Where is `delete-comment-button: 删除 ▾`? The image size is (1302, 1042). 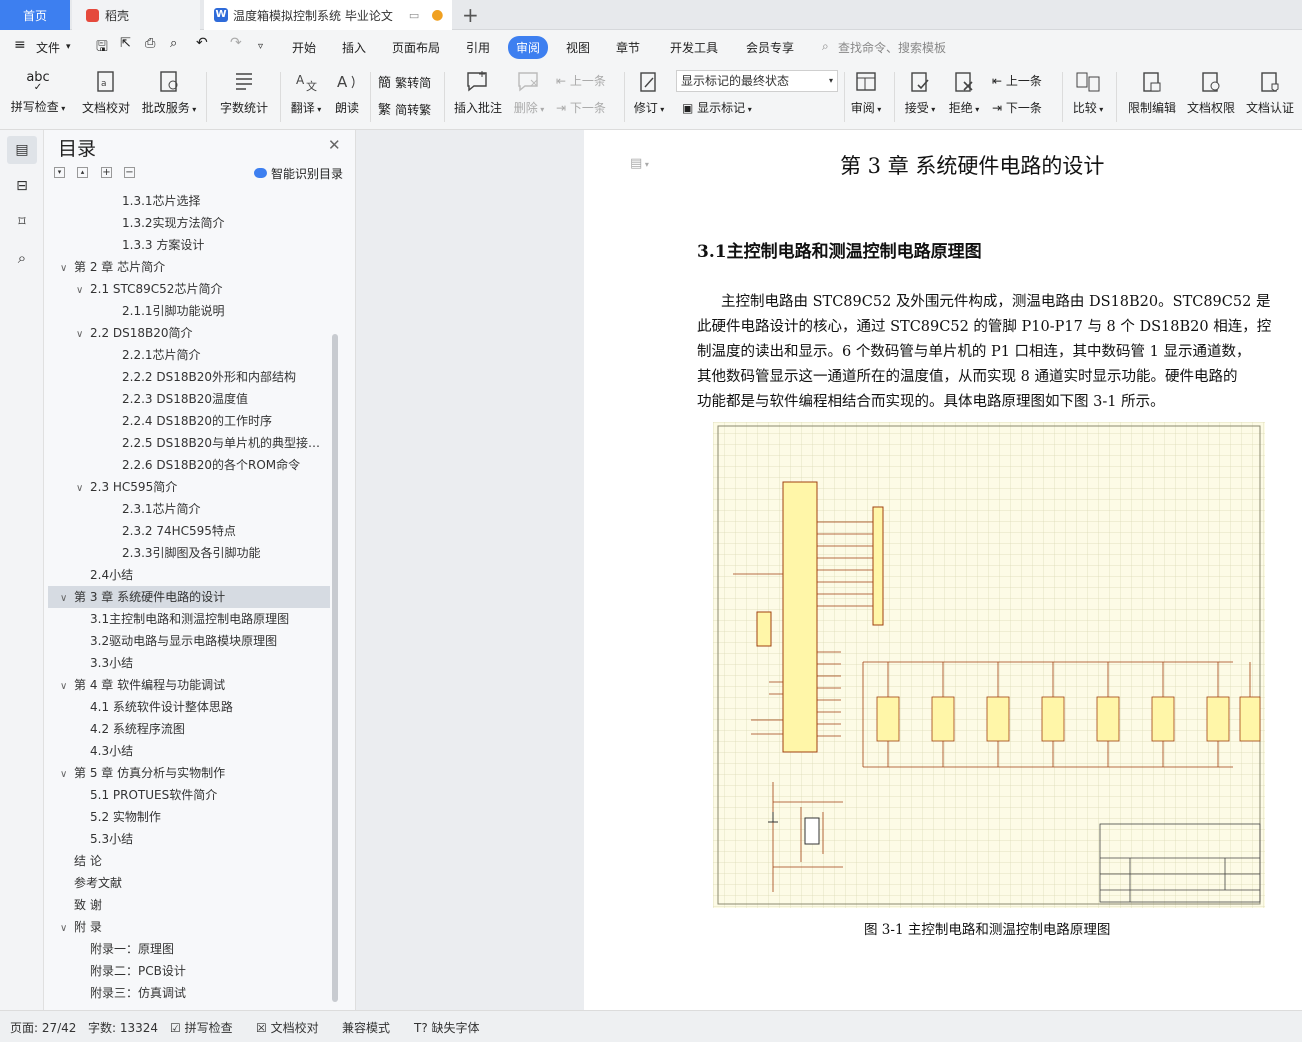 delete-comment-button: 删除 ▾ is located at coordinates (529, 93).